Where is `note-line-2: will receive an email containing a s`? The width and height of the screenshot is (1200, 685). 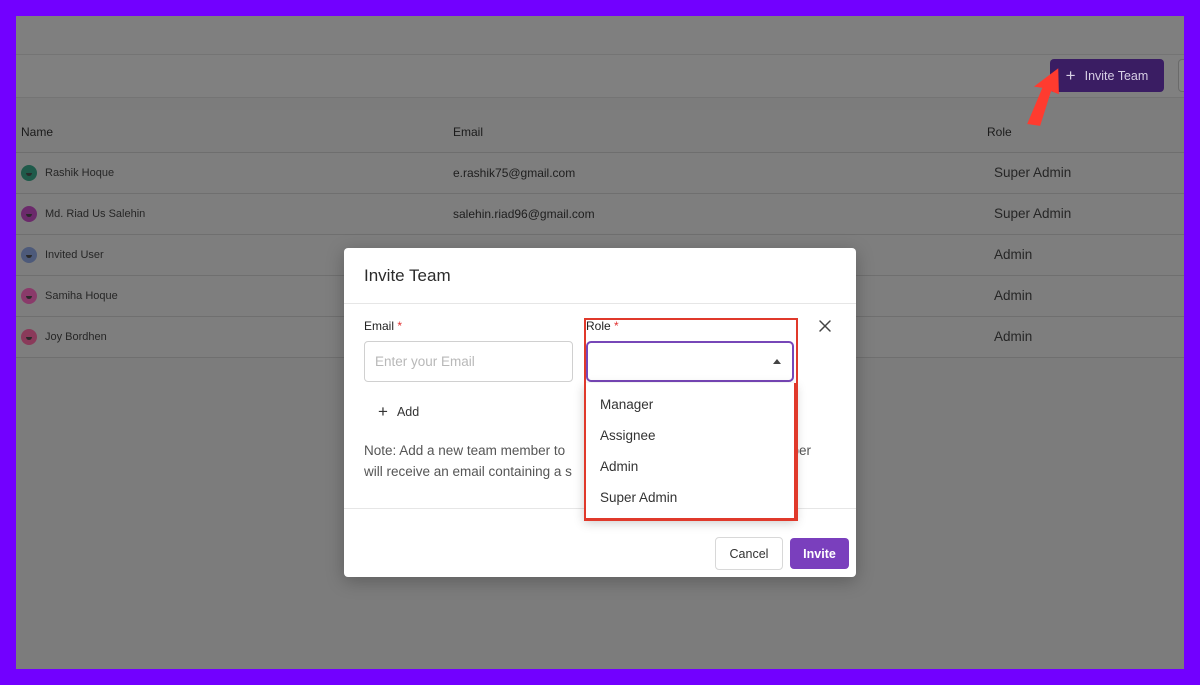 note-line-2: will receive an email containing a s is located at coordinates (468, 471).